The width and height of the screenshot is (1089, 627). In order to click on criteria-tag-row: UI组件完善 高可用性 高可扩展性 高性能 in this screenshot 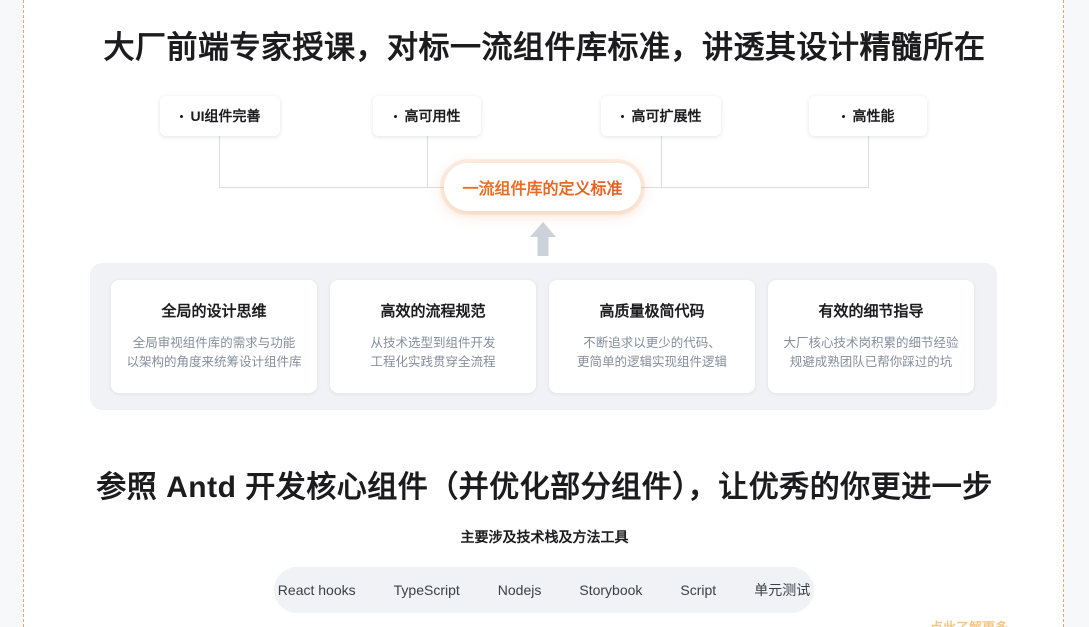, I will do `click(544, 116)`.